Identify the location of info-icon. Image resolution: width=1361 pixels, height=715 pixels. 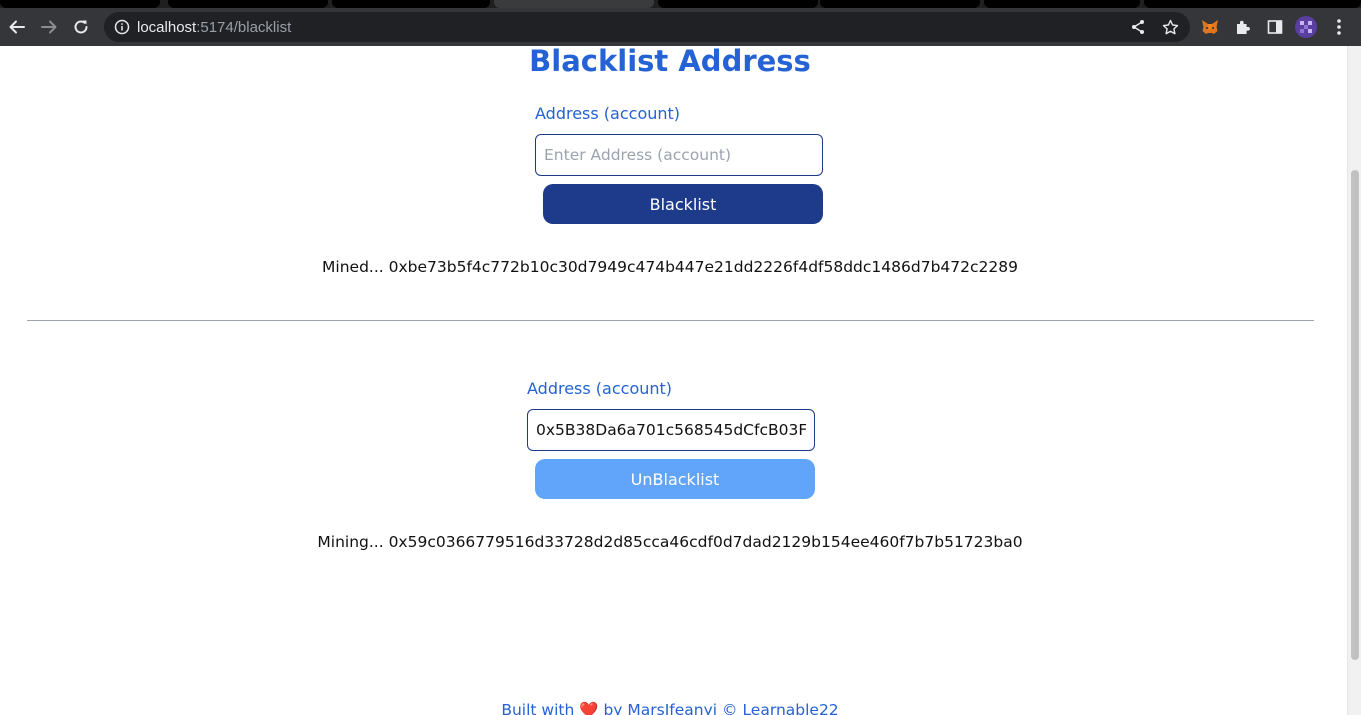
(122, 29).